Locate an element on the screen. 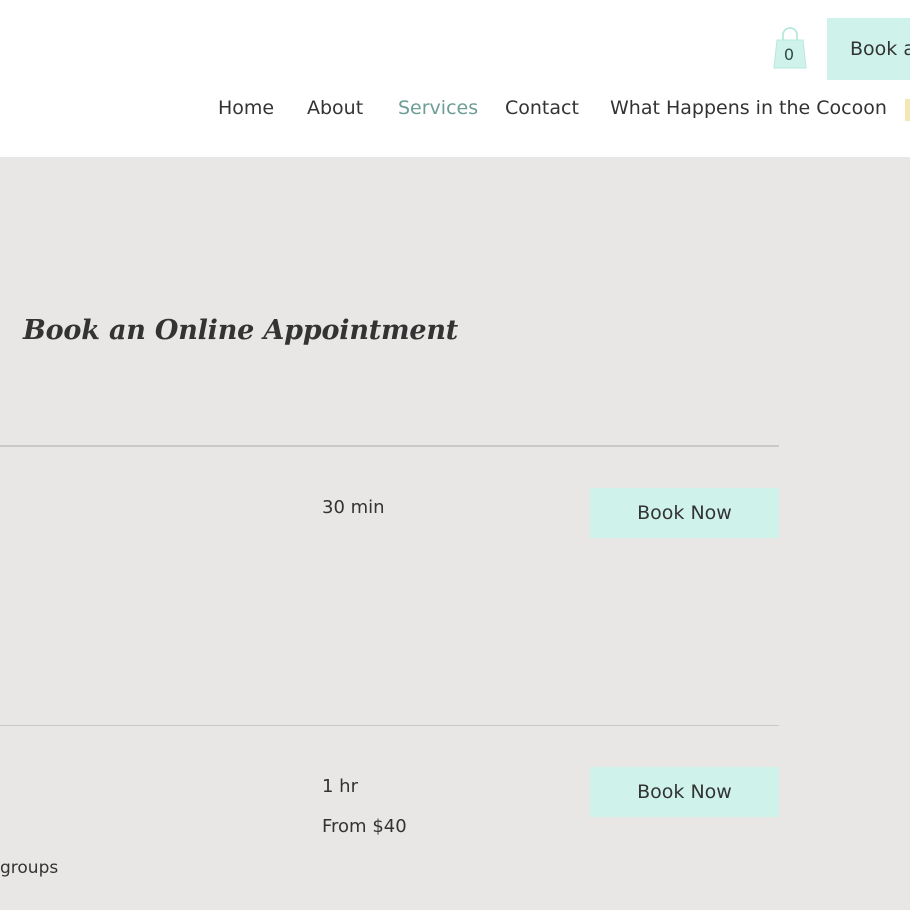 The width and height of the screenshot is (910, 910). service-price: From $40 is located at coordinates (364, 826).